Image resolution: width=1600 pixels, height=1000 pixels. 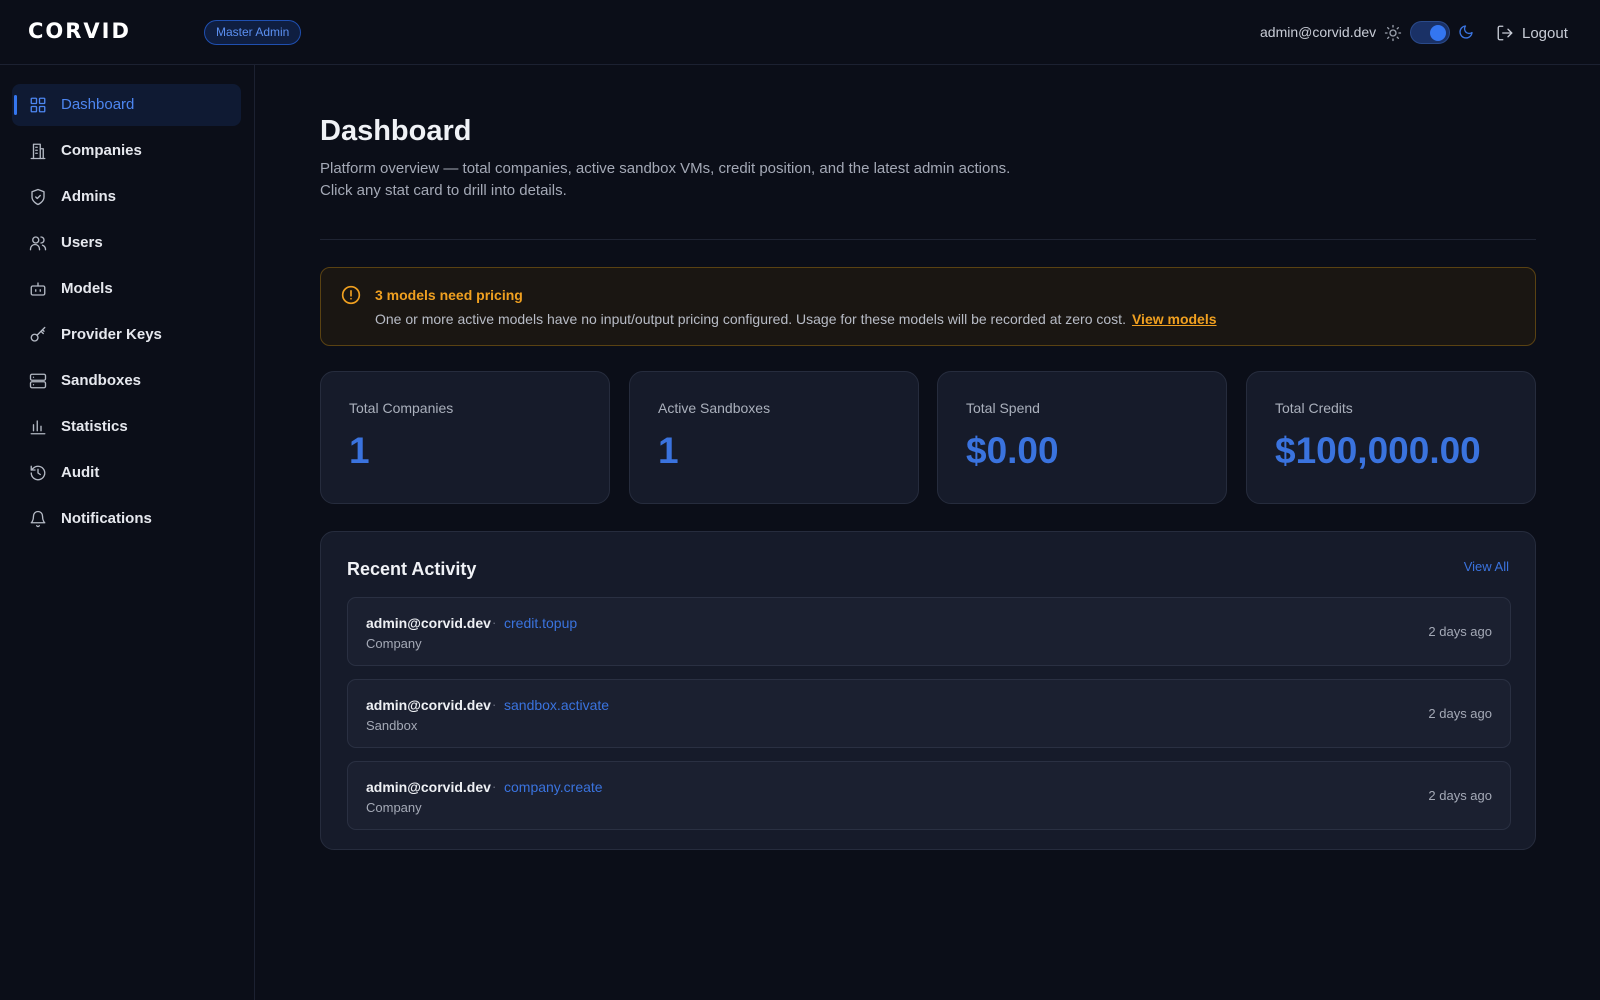 What do you see at coordinates (126, 289) in the screenshot?
I see `sidebar-item-models: Models` at bounding box center [126, 289].